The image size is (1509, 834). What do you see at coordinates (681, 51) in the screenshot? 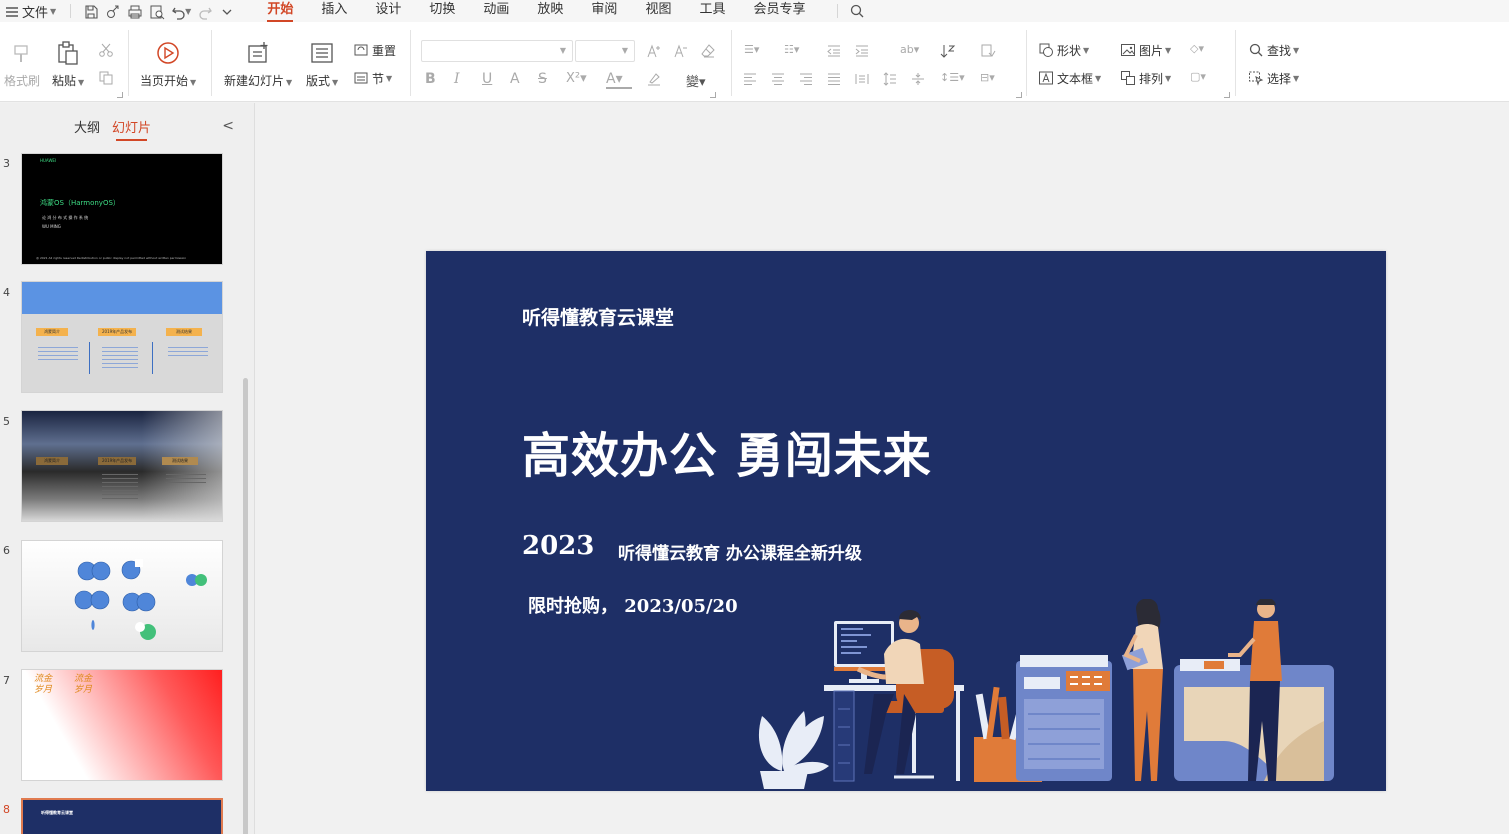
I see `decrease-font-icon` at bounding box center [681, 51].